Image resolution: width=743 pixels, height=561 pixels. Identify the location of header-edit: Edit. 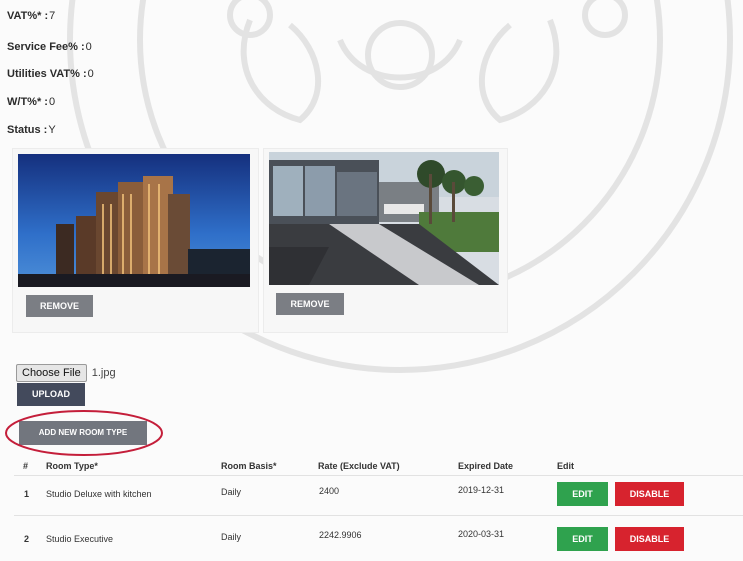
(565, 466).